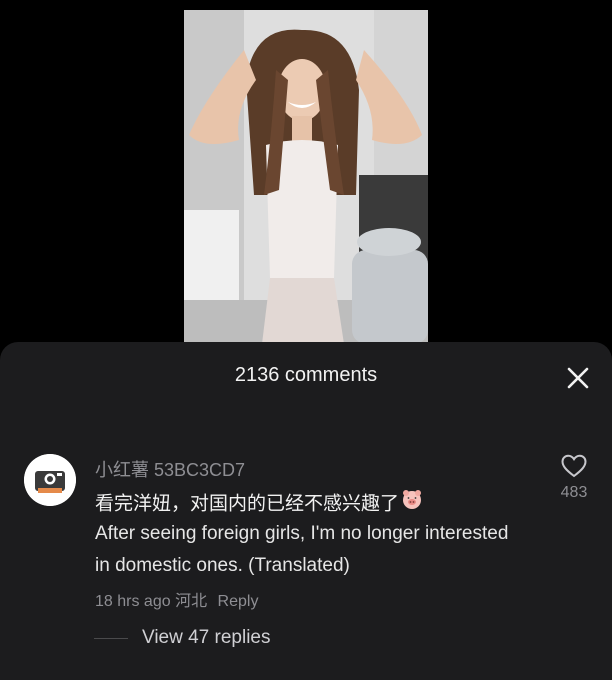  Describe the element at coordinates (412, 504) in the screenshot. I see `pig-face-emoji-icon` at that location.